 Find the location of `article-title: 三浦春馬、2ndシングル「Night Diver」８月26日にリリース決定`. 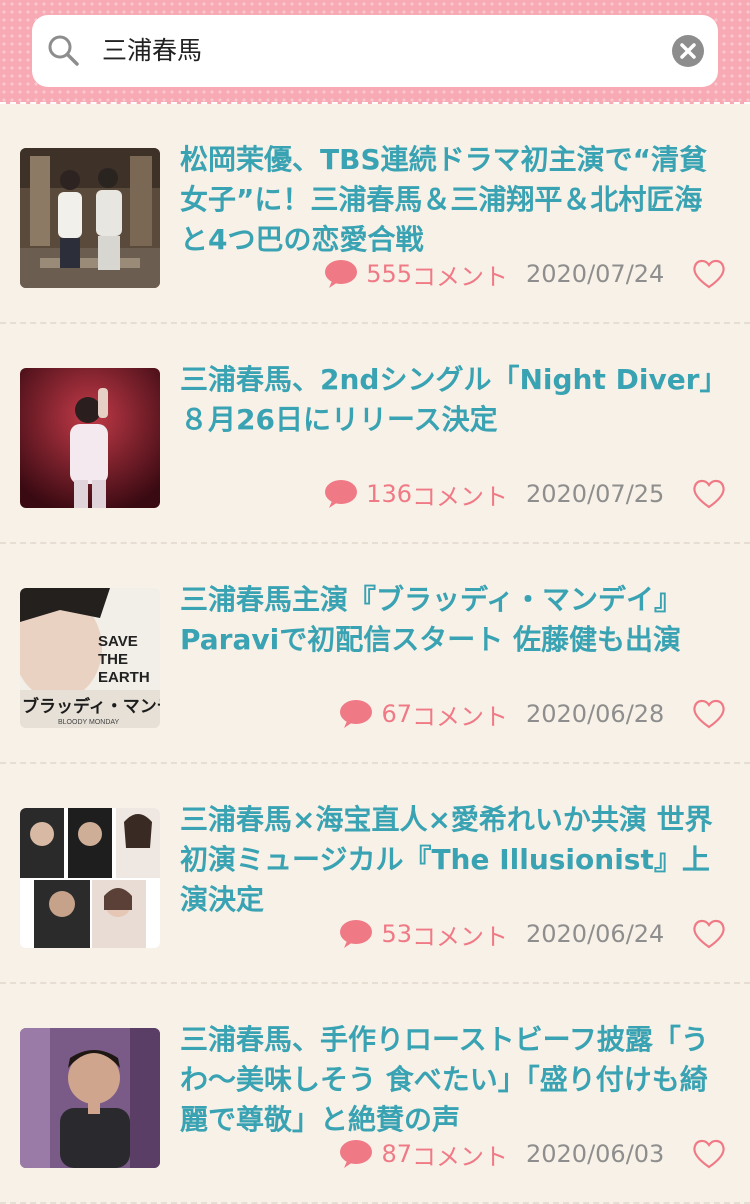

article-title: 三浦春馬、2ndシングル「Night Diver」８月26日にリリース決定 is located at coordinates (455, 400).